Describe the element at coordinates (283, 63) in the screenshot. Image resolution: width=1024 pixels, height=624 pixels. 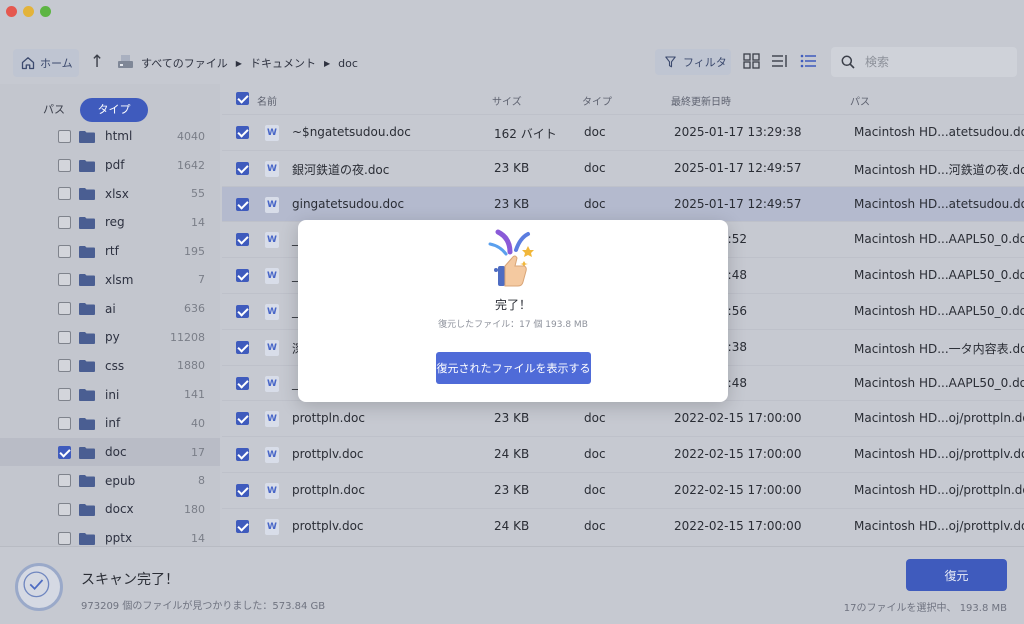
I see `breadcrumb-item-documents: ドキュメント` at that location.